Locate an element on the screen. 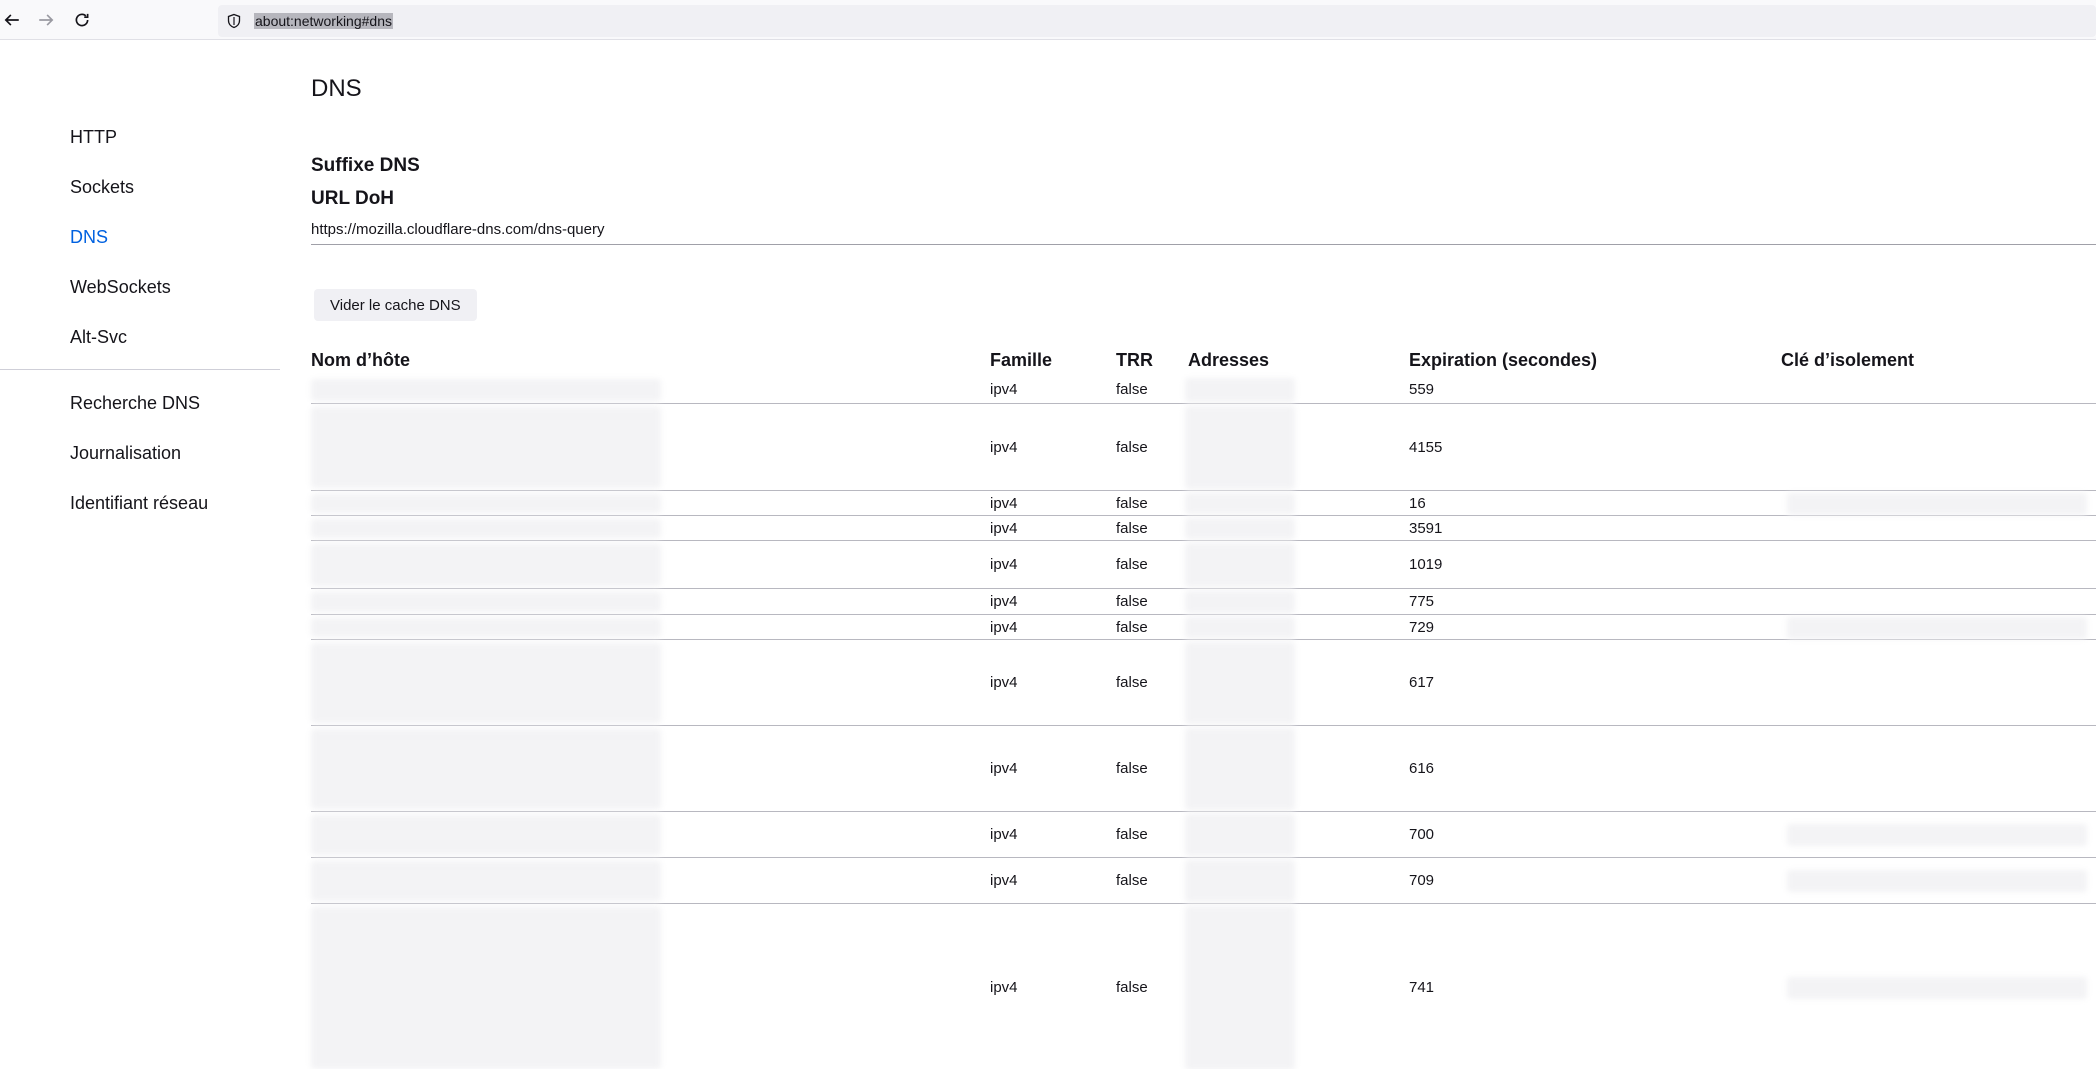 The height and width of the screenshot is (1069, 2096). table-row: ipv4 false 3591 is located at coordinates (1203, 528).